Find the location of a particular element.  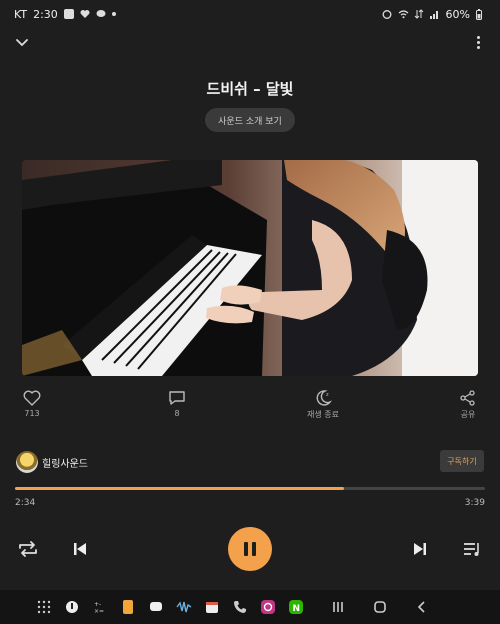

comment-count: 8 is located at coordinates (177, 413).